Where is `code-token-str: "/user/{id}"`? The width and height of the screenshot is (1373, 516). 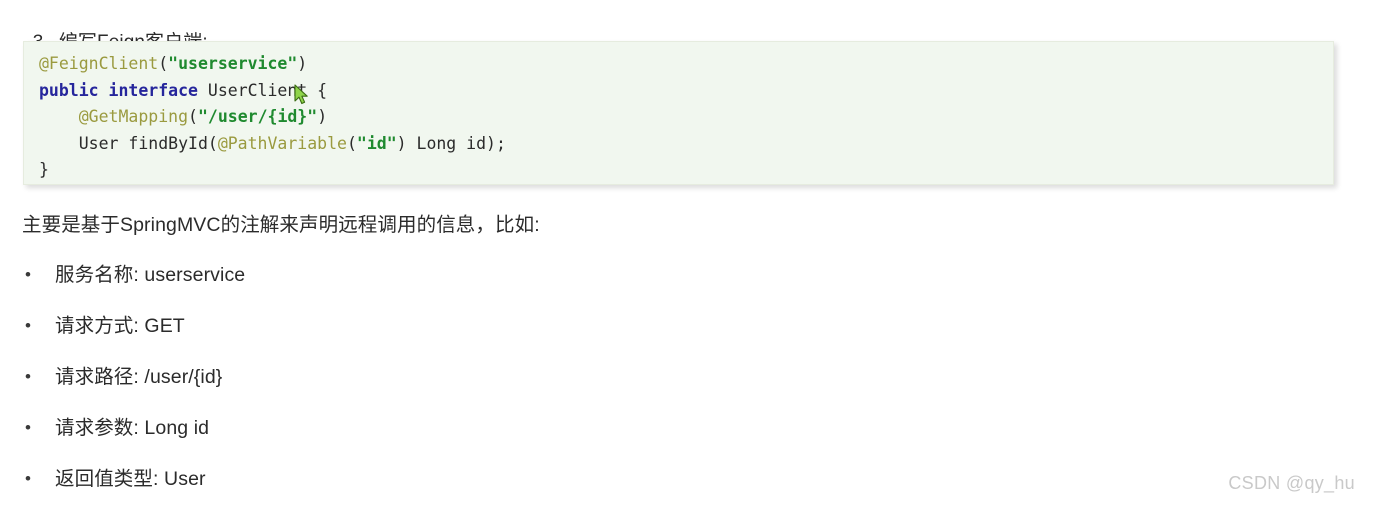 code-token-str: "/user/{id}" is located at coordinates (257, 116).